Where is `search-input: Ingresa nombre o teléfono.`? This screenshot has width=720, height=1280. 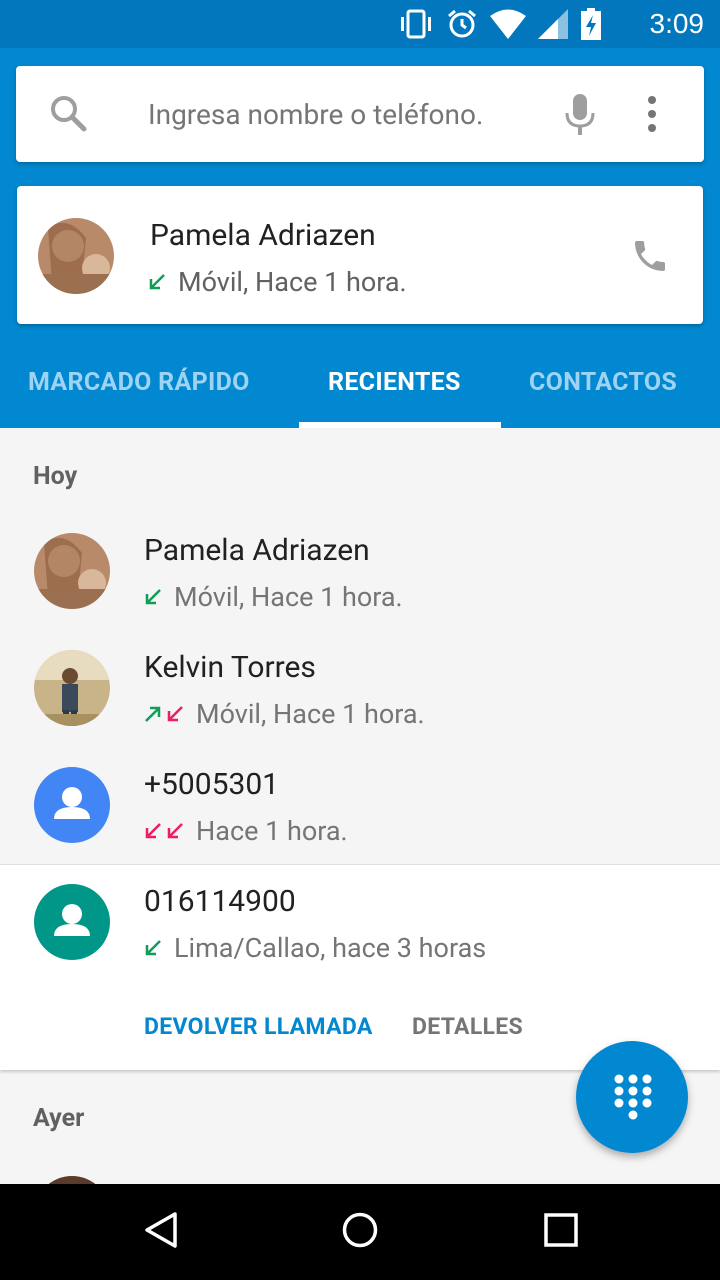
search-input: Ingresa nombre o teléfono. is located at coordinates (315, 114).